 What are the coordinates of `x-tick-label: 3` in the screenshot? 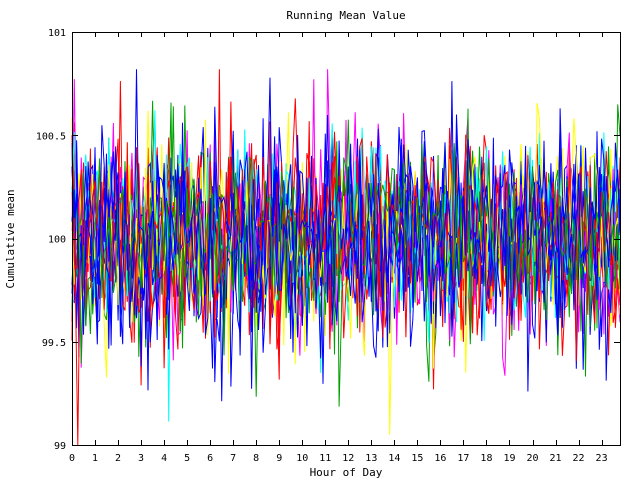 It's located at (141, 458).